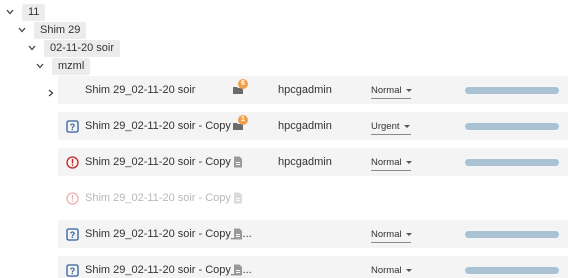 The height and width of the screenshot is (278, 572). I want to click on tree-node-shim-29: Shim 29, so click(51, 30).